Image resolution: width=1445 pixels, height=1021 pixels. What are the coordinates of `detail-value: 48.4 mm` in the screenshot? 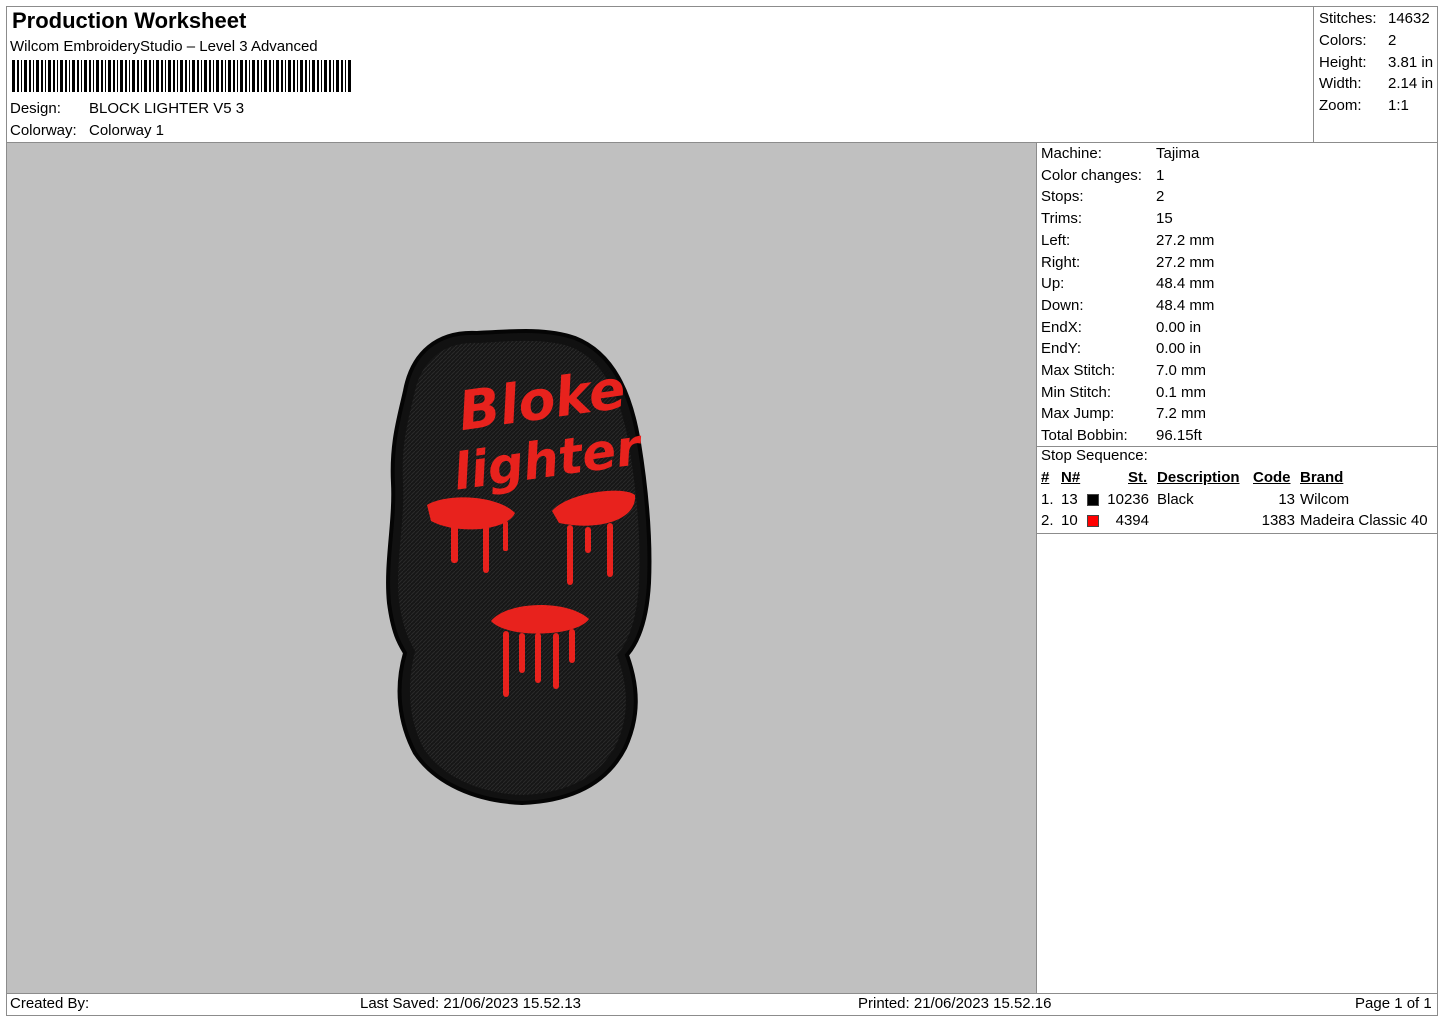 It's located at (1185, 284).